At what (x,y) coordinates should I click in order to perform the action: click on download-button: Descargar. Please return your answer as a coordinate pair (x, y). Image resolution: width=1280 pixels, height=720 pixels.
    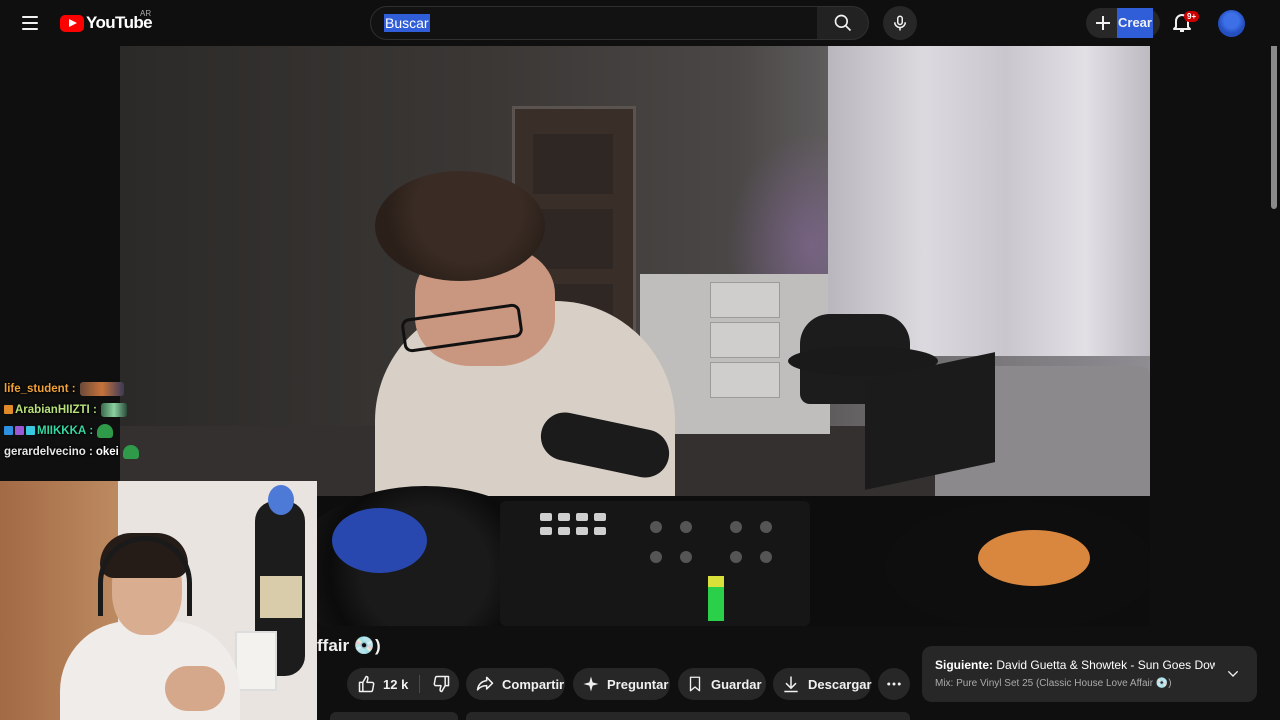
    Looking at the image, I should click on (822, 684).